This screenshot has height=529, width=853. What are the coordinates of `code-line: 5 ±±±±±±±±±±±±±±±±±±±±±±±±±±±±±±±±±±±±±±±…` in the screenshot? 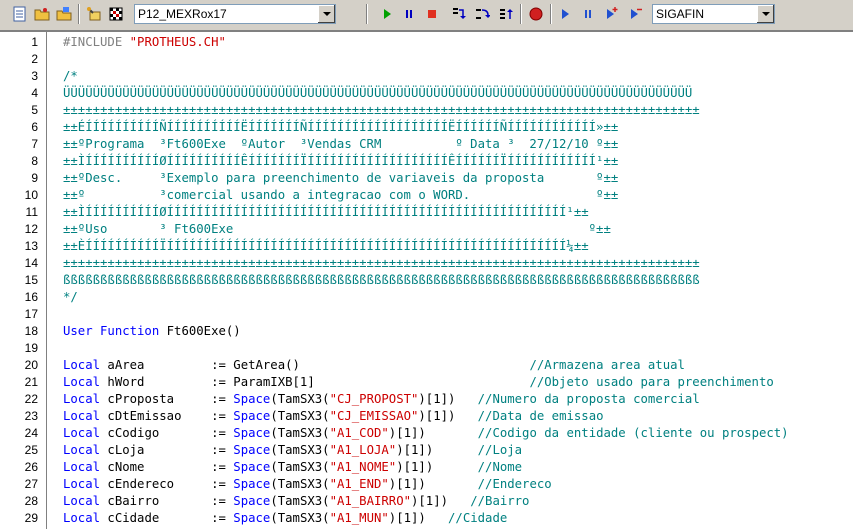 It's located at (426, 110).